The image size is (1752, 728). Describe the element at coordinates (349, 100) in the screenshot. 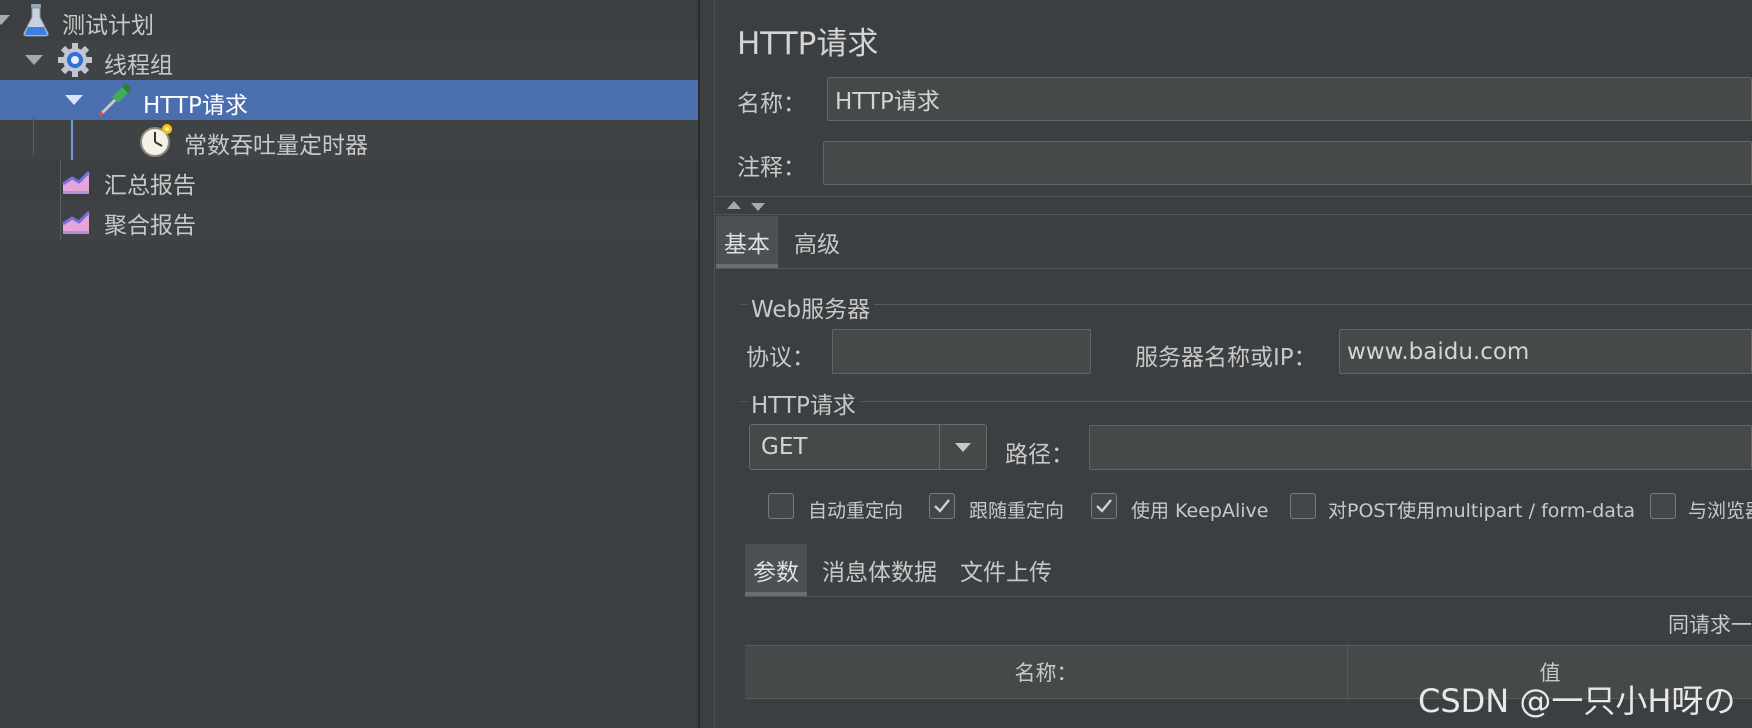

I see `tree-item-http-request: HTTP请求` at that location.